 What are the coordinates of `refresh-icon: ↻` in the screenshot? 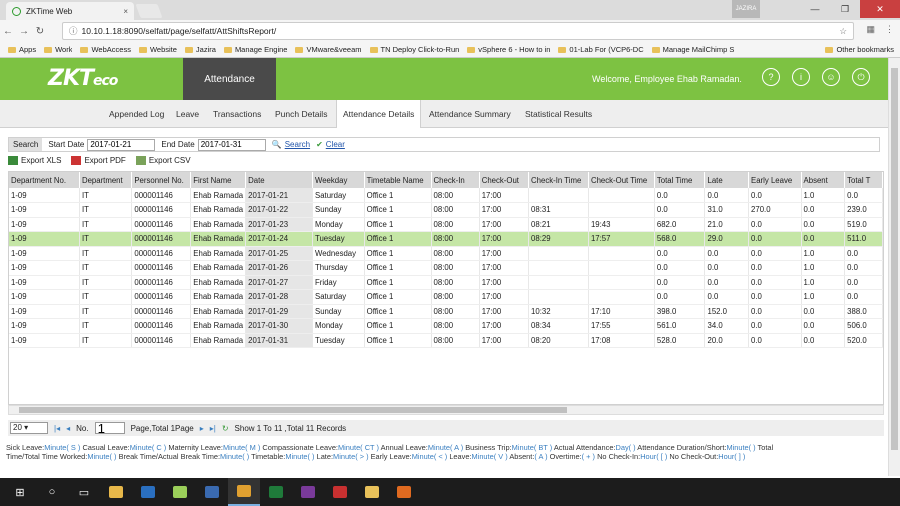 It's located at (225, 428).